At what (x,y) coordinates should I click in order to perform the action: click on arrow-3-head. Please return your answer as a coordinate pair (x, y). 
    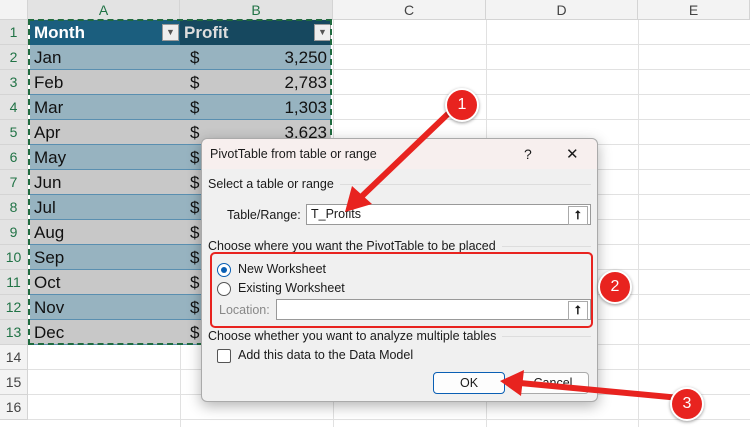
    Looking at the image, I should click on (512, 383).